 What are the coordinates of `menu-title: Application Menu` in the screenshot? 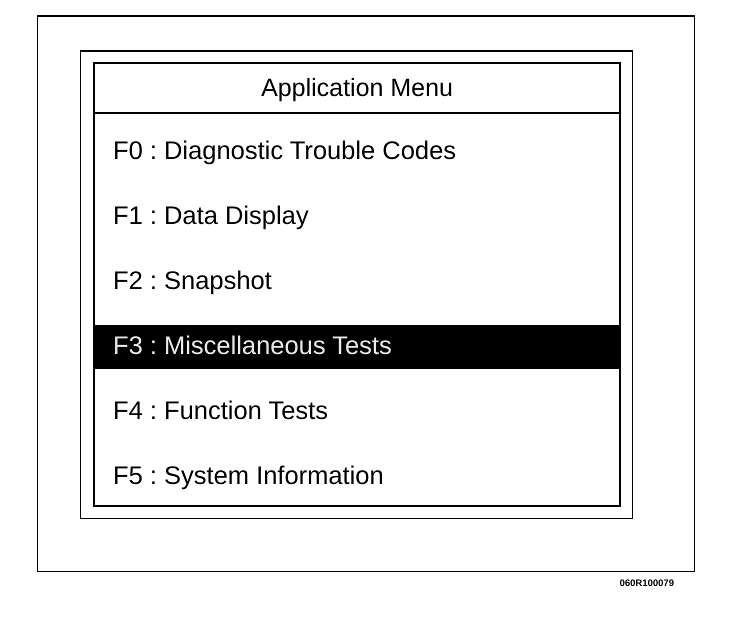 It's located at (357, 89).